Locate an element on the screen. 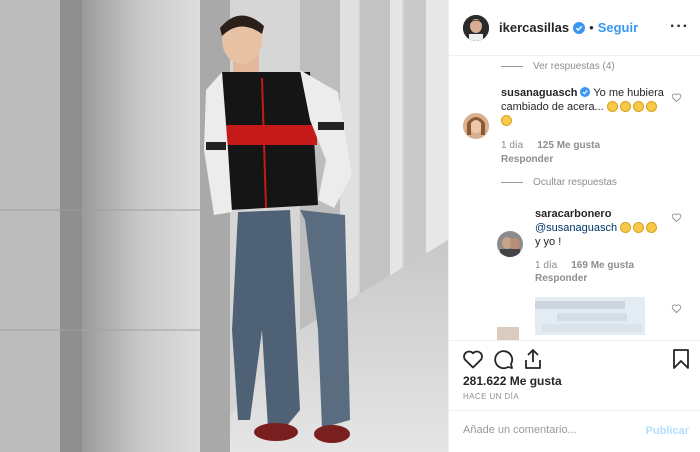  follow-button: Seguir is located at coordinates (618, 27).